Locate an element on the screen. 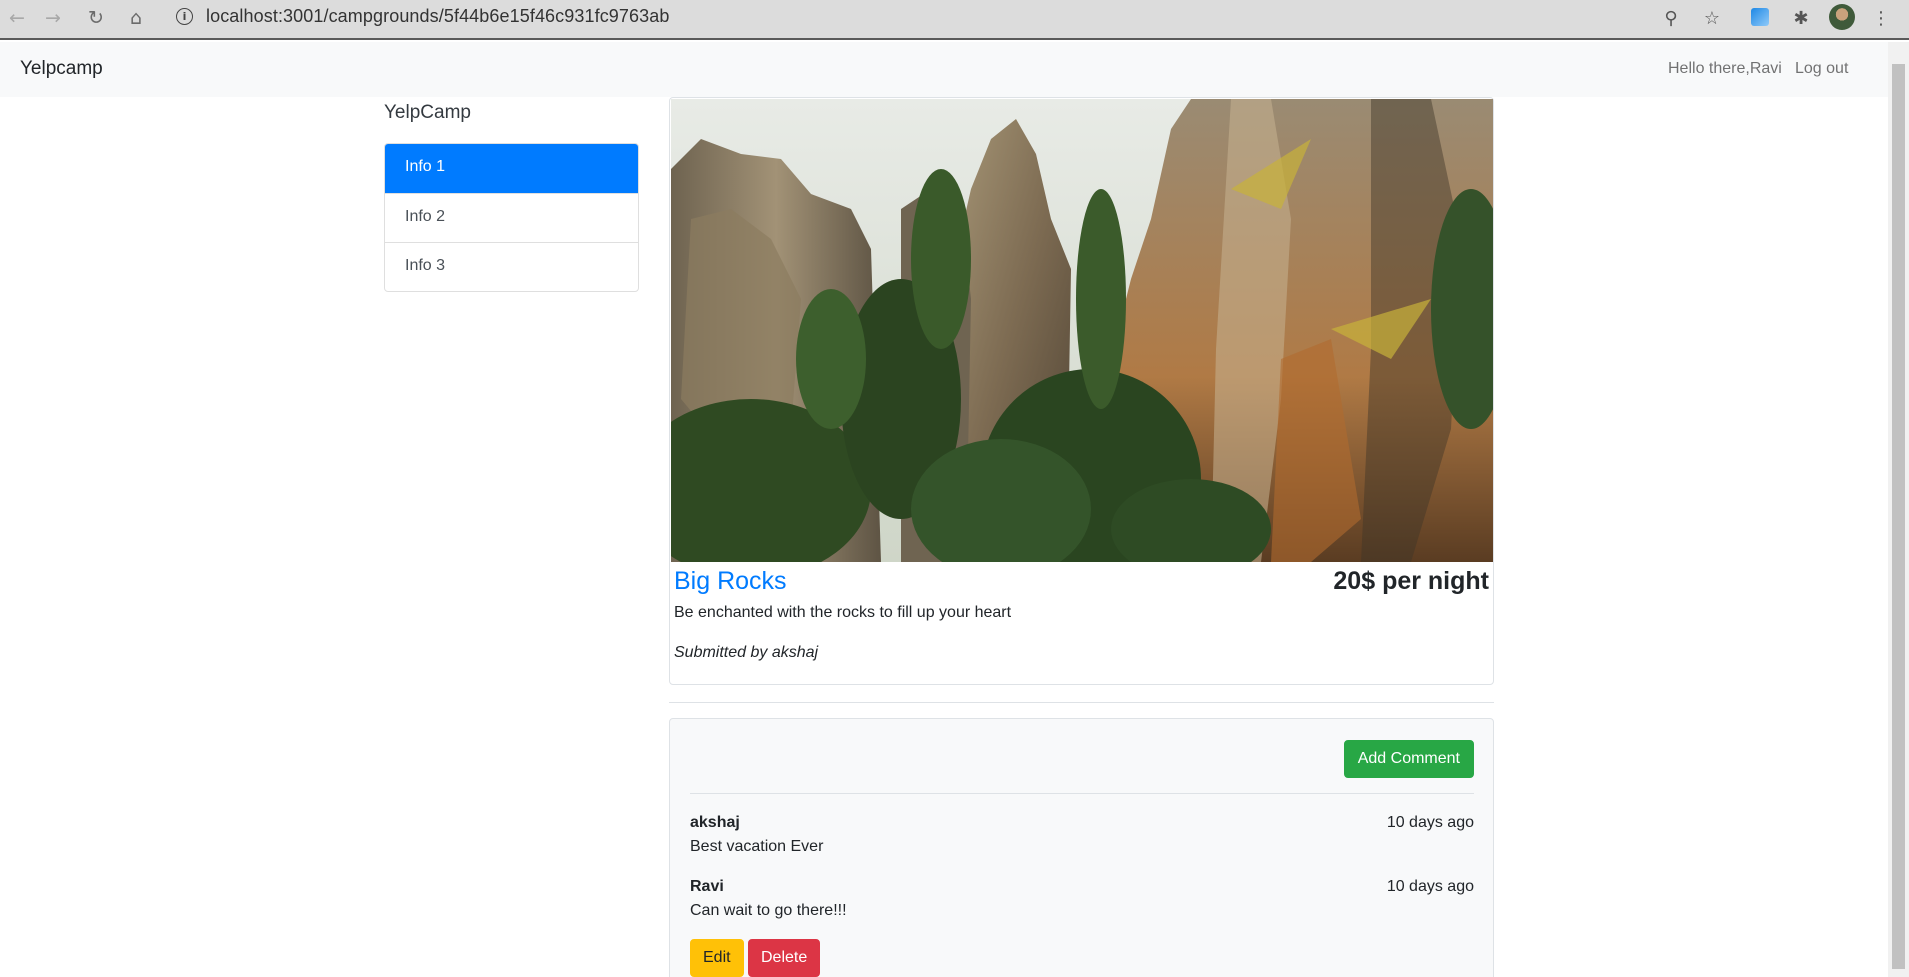 The width and height of the screenshot is (1909, 977). back-arrow-icon: ← is located at coordinates (17, 18).